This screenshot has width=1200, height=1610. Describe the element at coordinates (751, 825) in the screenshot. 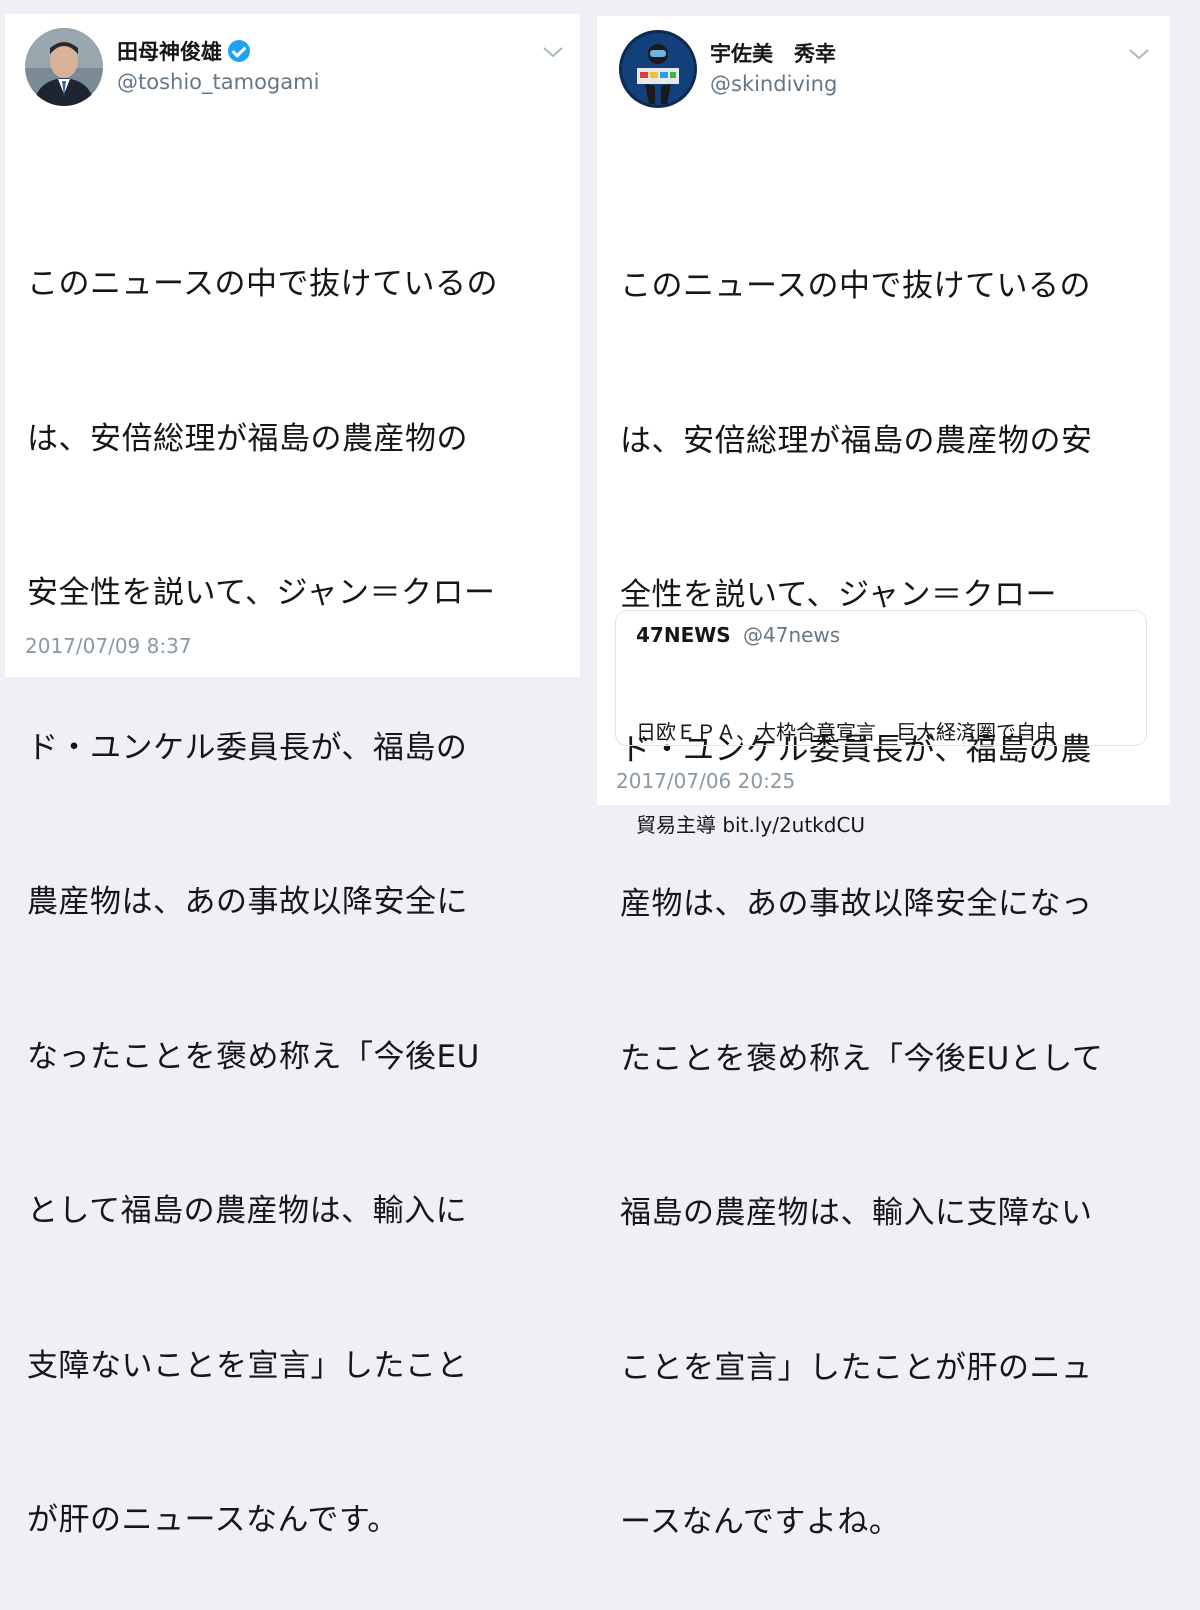

I see `quoted-line: 貿易主導 bit.ly/2utkdCU` at that location.